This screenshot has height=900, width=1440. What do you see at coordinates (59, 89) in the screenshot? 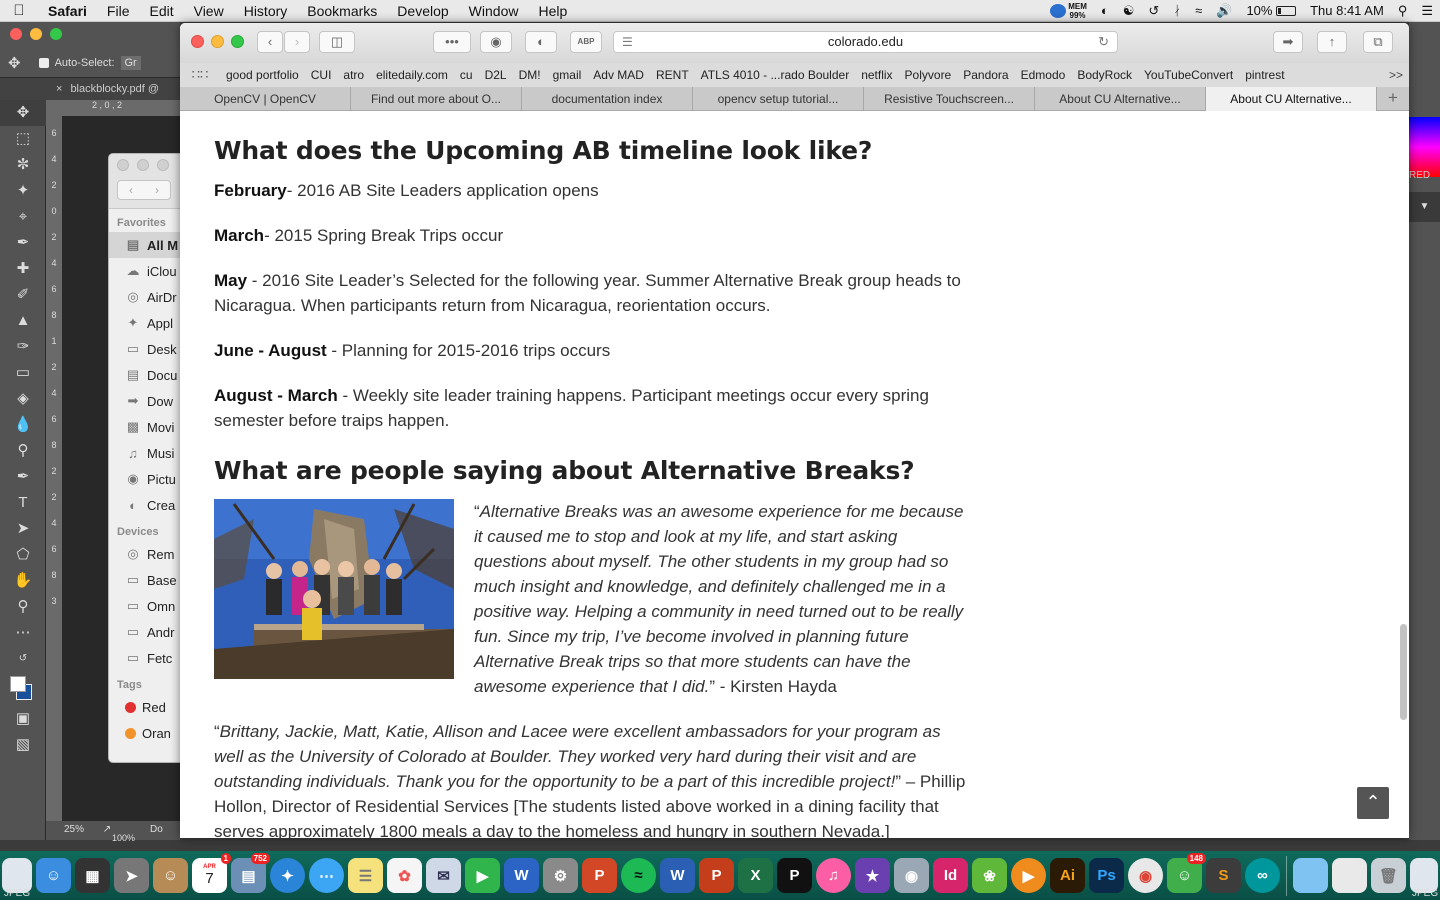
I see `ps-doc-close-icon: ×` at bounding box center [59, 89].